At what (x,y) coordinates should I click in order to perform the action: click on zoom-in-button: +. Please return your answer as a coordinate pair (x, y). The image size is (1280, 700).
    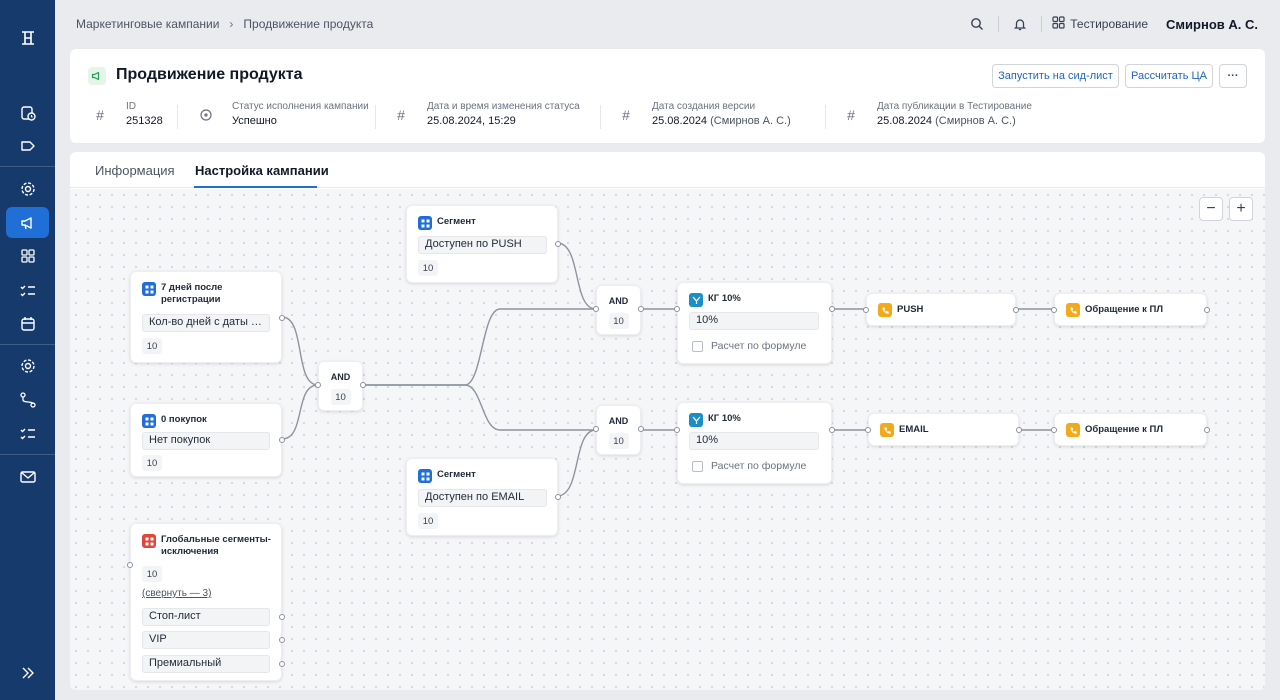
    Looking at the image, I should click on (1241, 209).